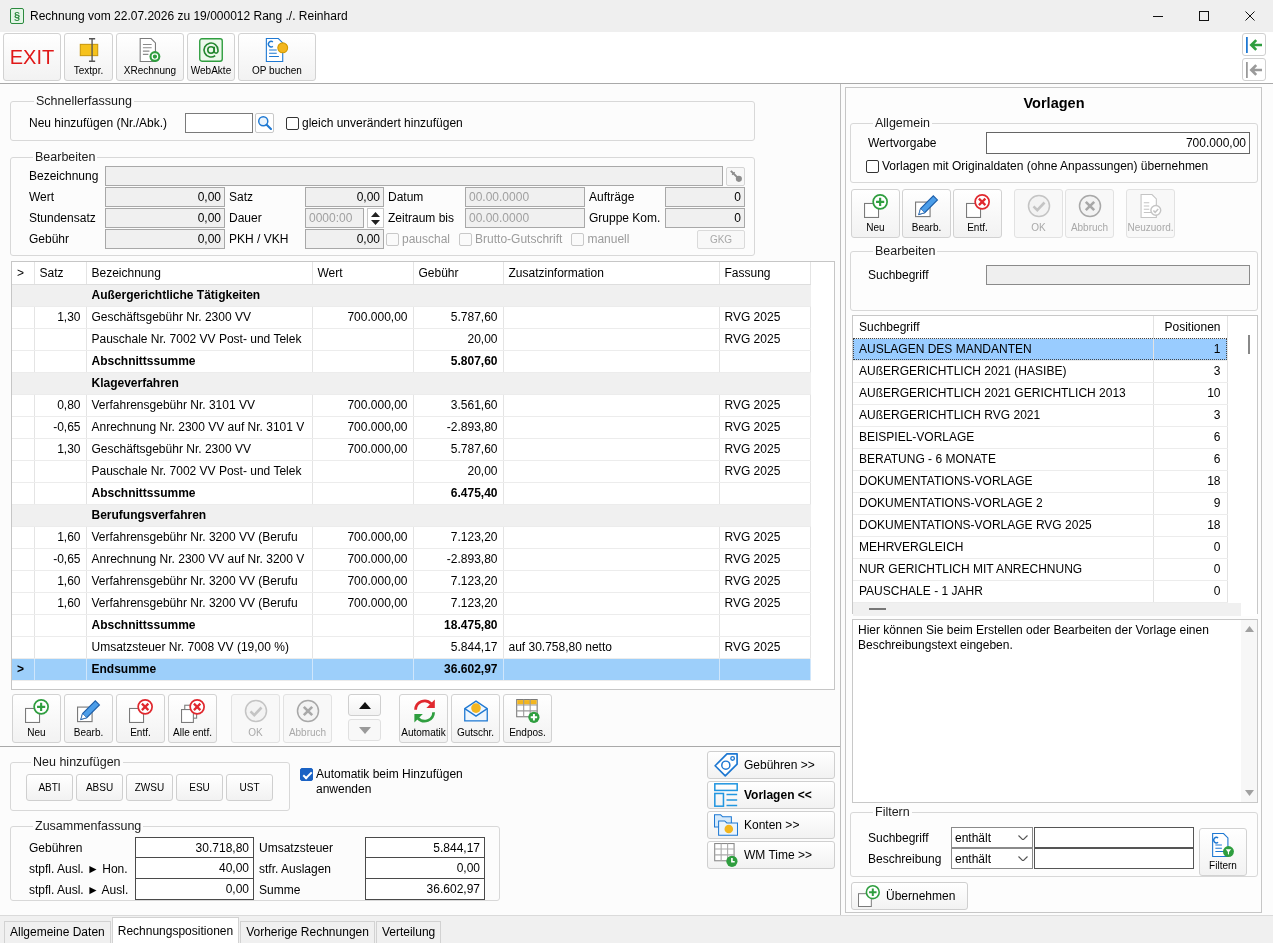  I want to click on table-row: Klageverfahren, so click(411, 383).